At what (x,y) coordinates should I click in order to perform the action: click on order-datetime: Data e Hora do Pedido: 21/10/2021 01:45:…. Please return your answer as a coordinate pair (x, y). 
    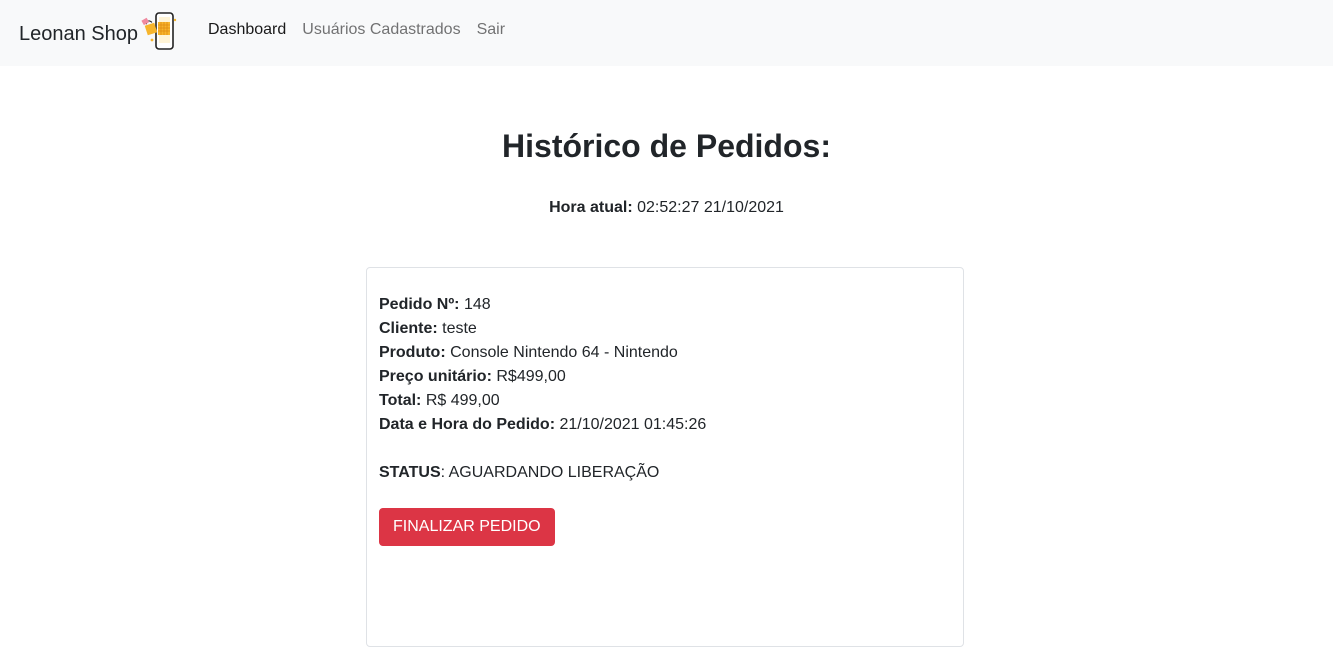
    Looking at the image, I should click on (542, 425).